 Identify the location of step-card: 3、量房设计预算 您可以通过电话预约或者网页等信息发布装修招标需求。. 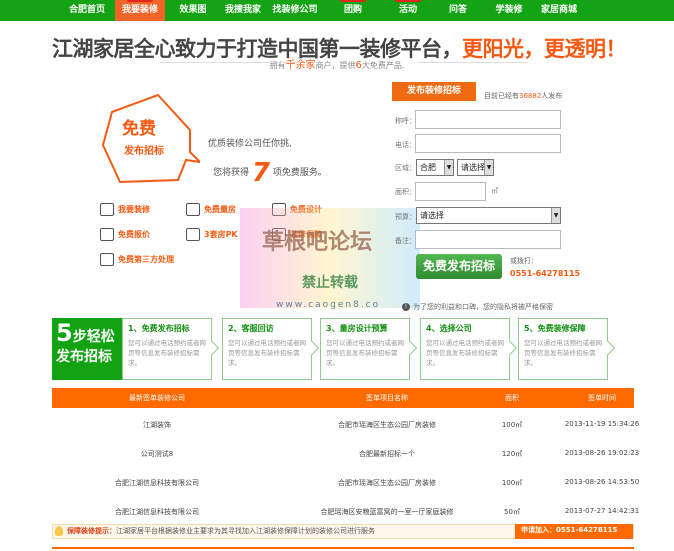
(369, 349).